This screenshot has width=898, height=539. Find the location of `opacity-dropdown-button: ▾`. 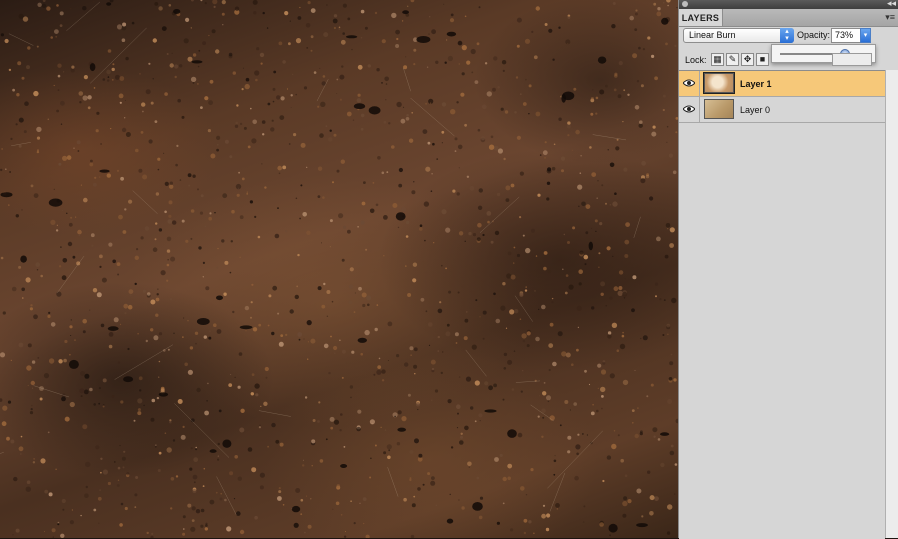

opacity-dropdown-button: ▾ is located at coordinates (865, 35).